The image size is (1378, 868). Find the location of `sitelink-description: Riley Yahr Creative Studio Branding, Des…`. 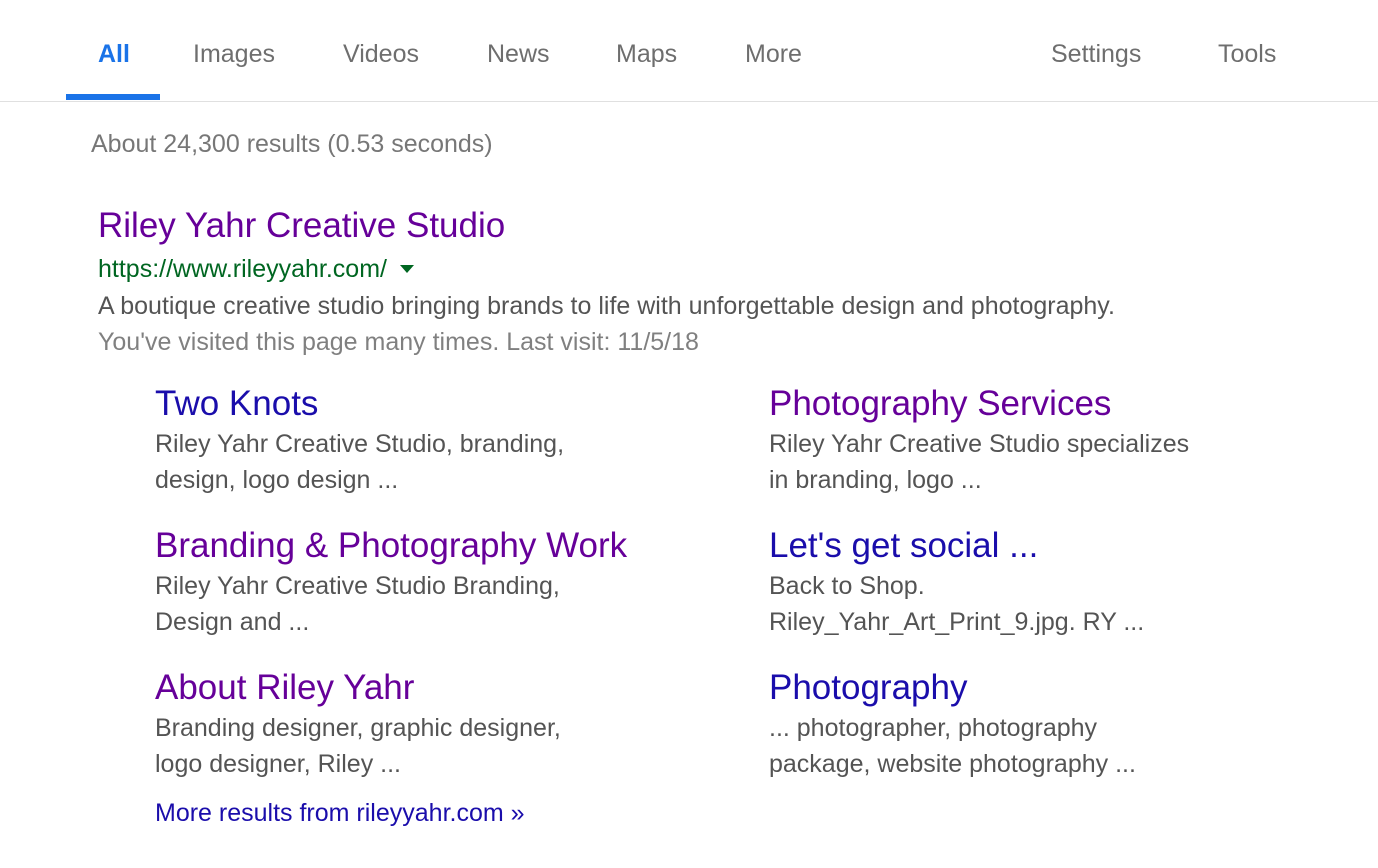

sitelink-description: Riley Yahr Creative Studio Branding, Des… is located at coordinates (385, 604).